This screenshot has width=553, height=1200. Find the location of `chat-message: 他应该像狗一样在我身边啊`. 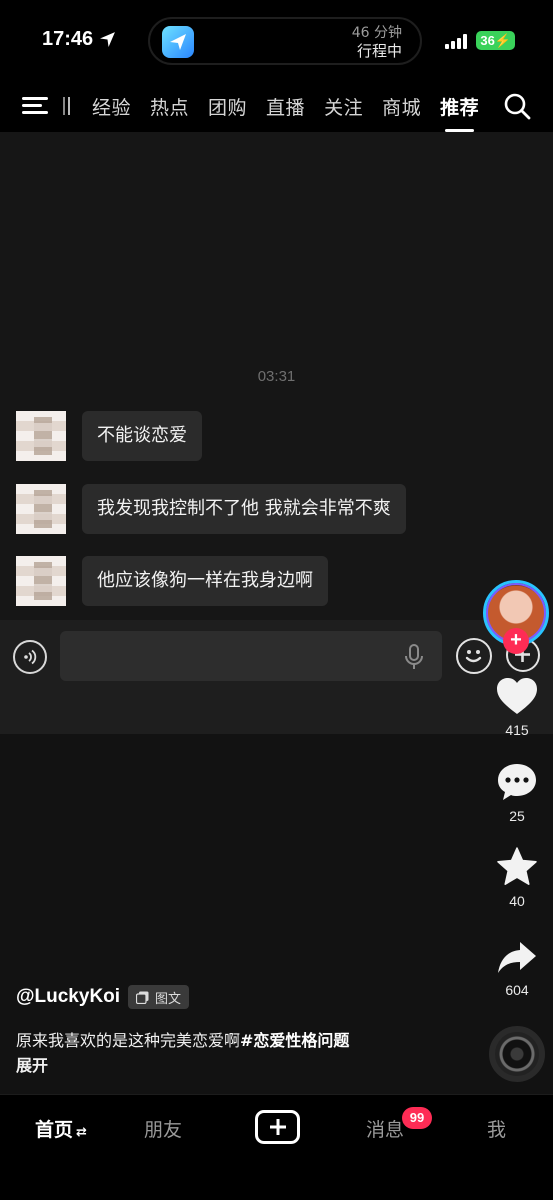

chat-message: 他应该像狗一样在我身边啊 is located at coordinates (172, 581).